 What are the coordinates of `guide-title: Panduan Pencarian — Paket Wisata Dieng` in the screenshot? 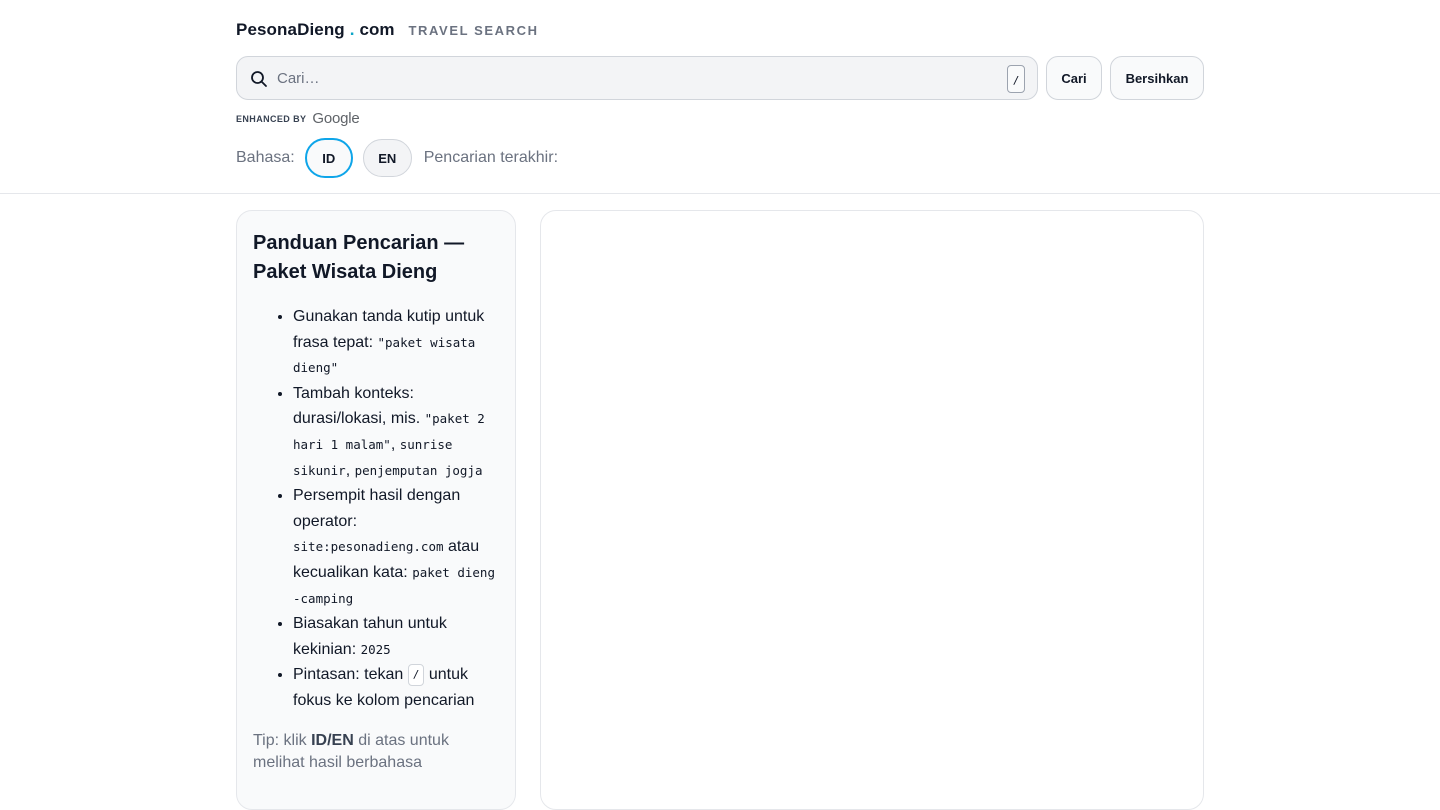 It's located at (359, 257).